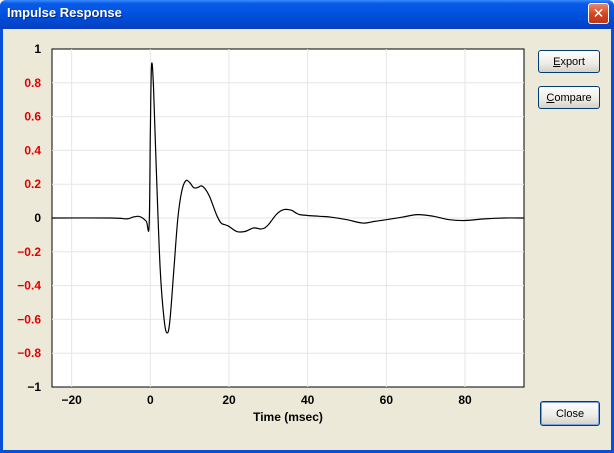 The image size is (614, 453). I want to click on y-tick-label: 0.4, so click(32, 150).